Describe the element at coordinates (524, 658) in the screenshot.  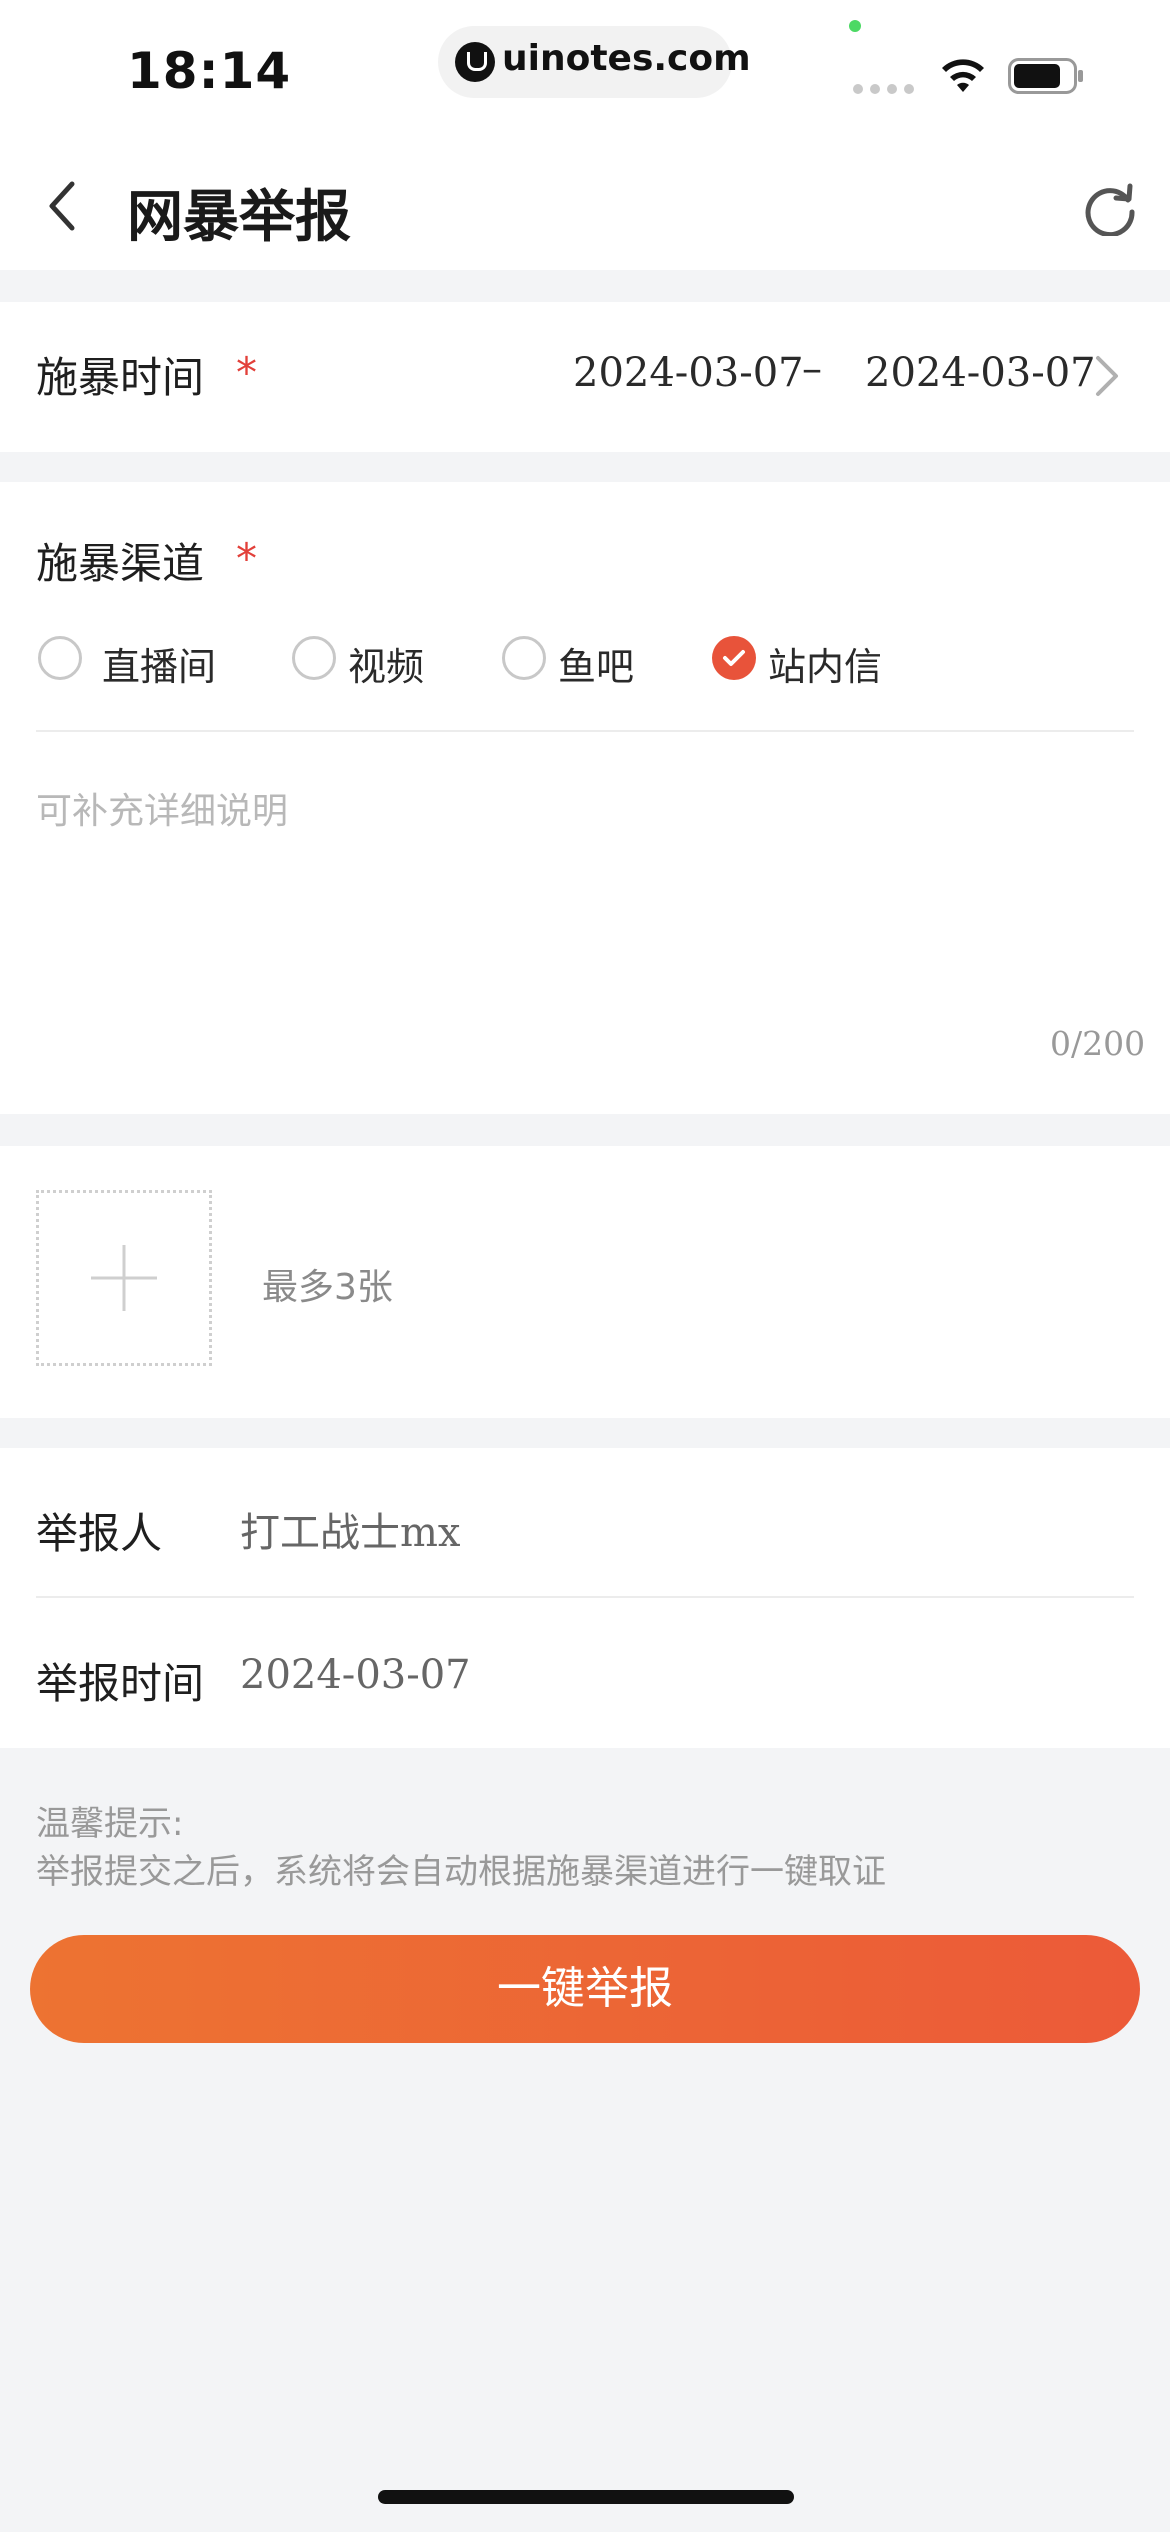
I see `radio-fishbar` at that location.